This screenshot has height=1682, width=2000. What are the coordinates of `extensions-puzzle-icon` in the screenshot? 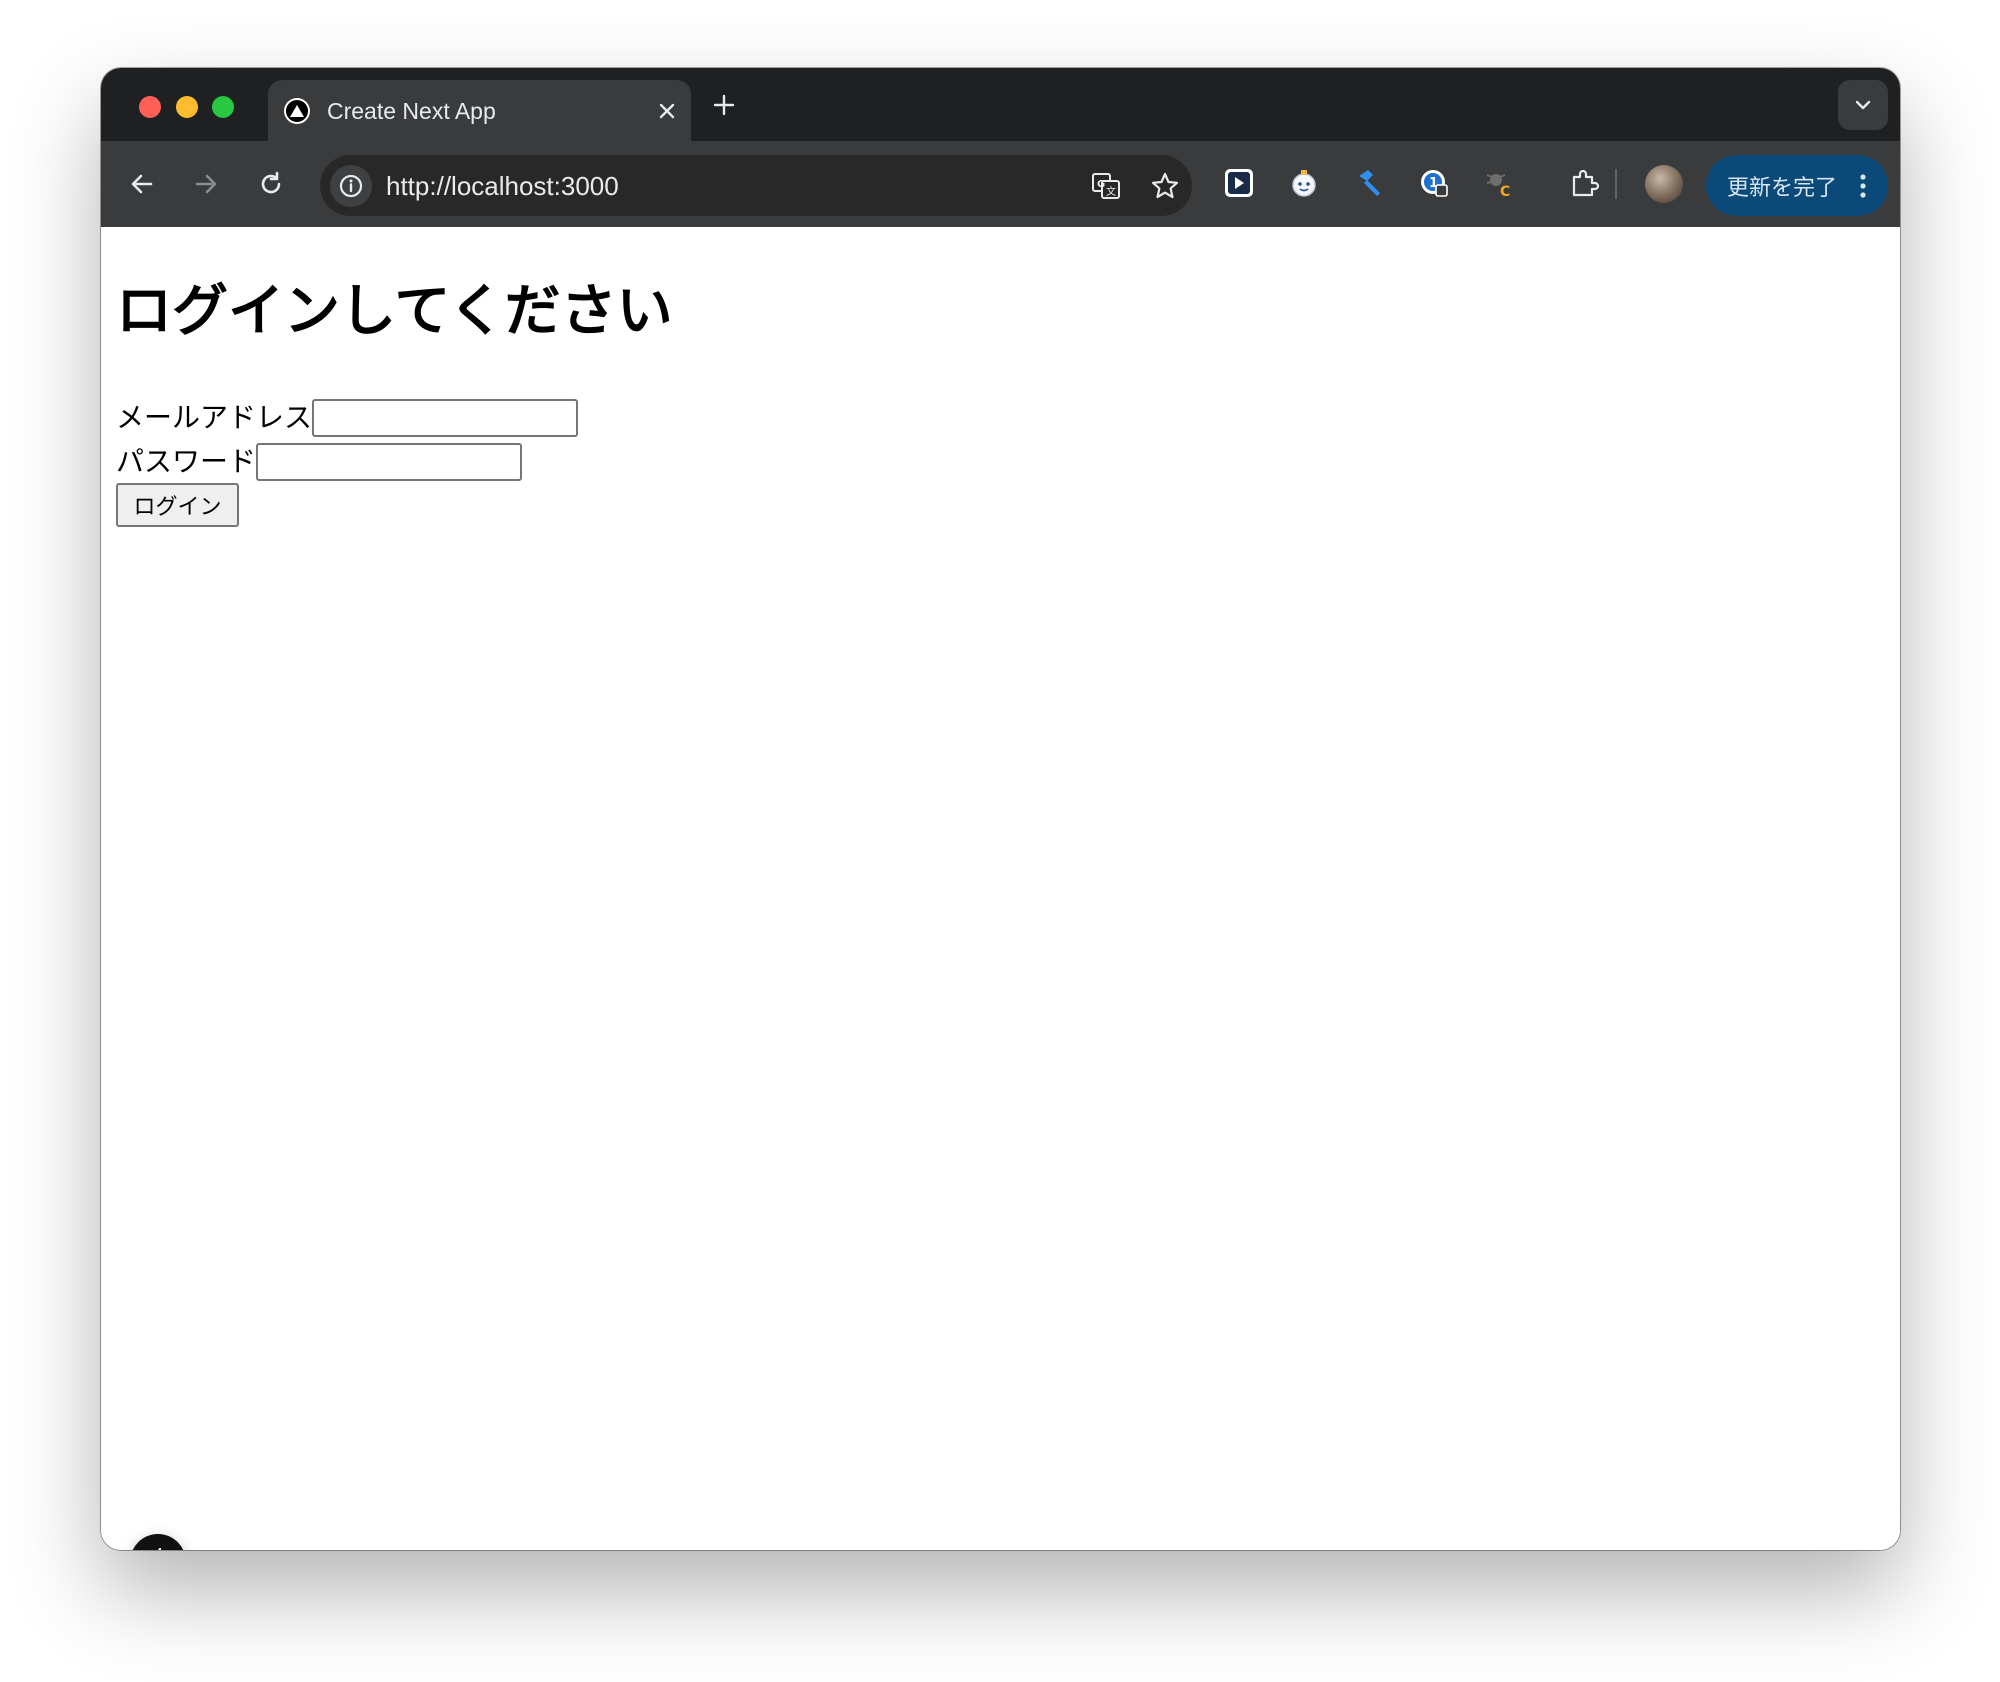 It's located at (1584, 183).